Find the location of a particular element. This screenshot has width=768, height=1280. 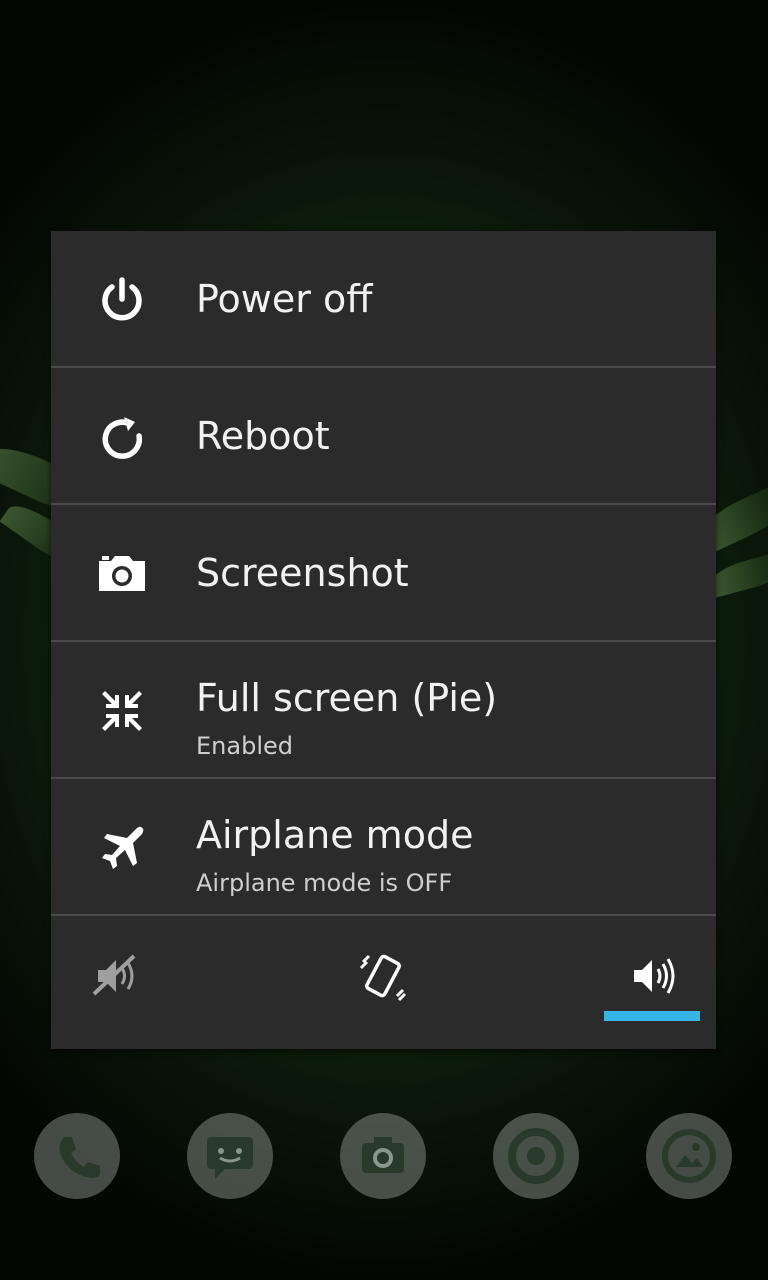

vibrate-mode-icon is located at coordinates (383, 976).